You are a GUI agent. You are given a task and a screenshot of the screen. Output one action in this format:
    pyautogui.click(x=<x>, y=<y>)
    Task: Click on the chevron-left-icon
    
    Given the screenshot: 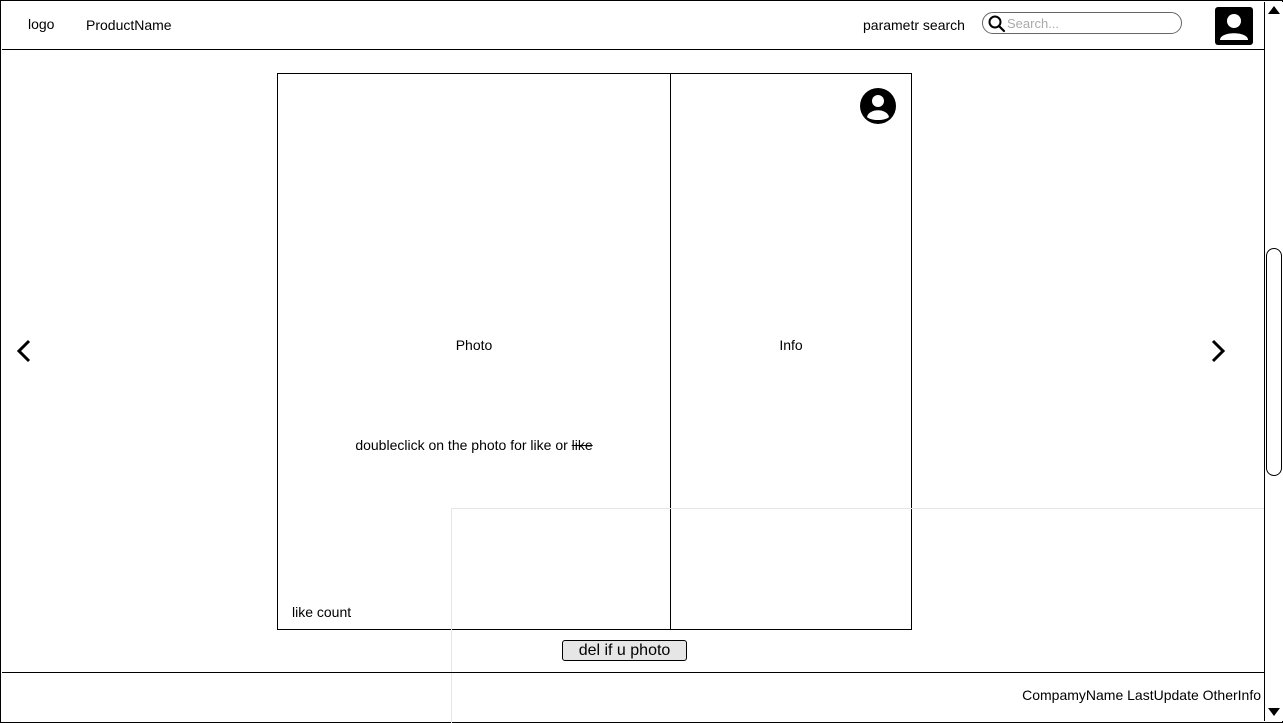 What is the action you would take?
    pyautogui.click(x=23, y=351)
    